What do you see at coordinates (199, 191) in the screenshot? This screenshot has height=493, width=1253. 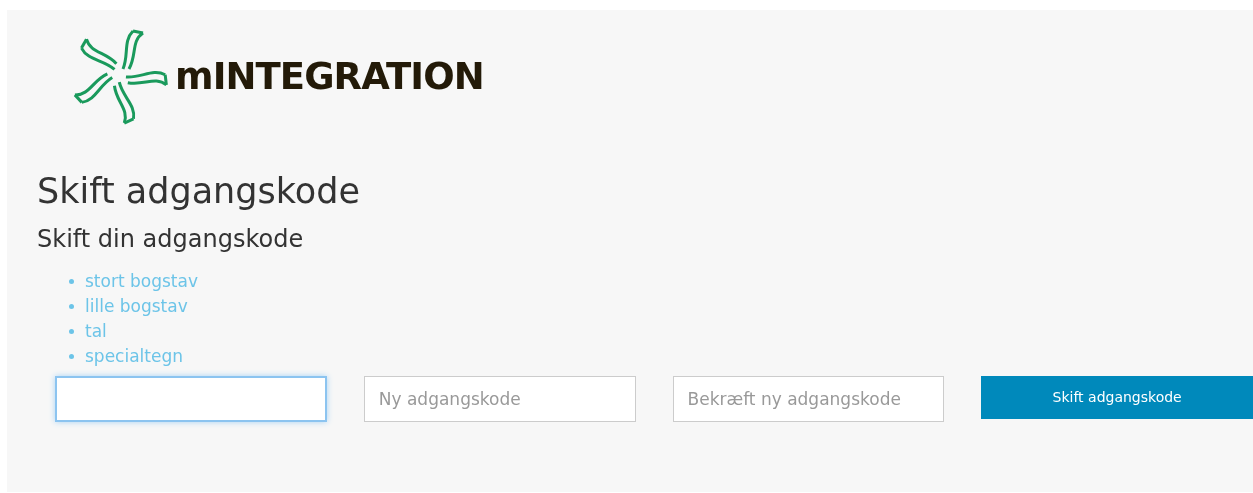 I see `page-title: Skift adgangskode` at bounding box center [199, 191].